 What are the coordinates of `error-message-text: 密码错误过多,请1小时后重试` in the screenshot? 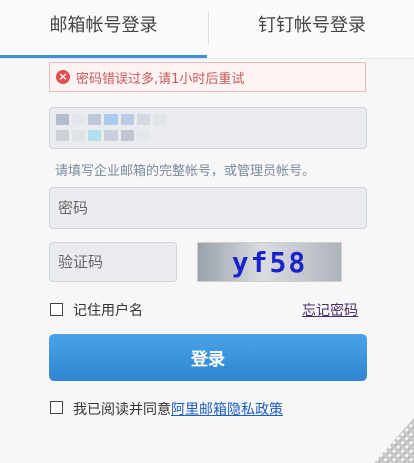 It's located at (160, 79).